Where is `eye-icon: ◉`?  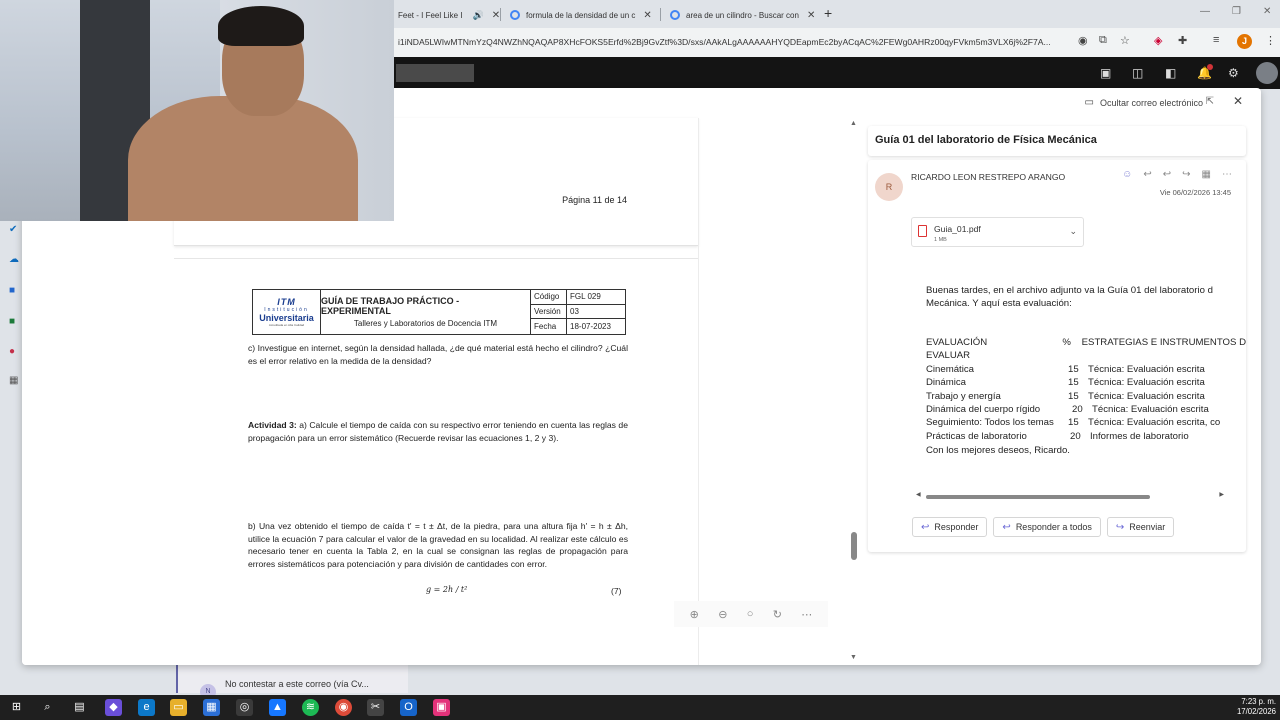
eye-icon: ◉ is located at coordinates (1083, 40).